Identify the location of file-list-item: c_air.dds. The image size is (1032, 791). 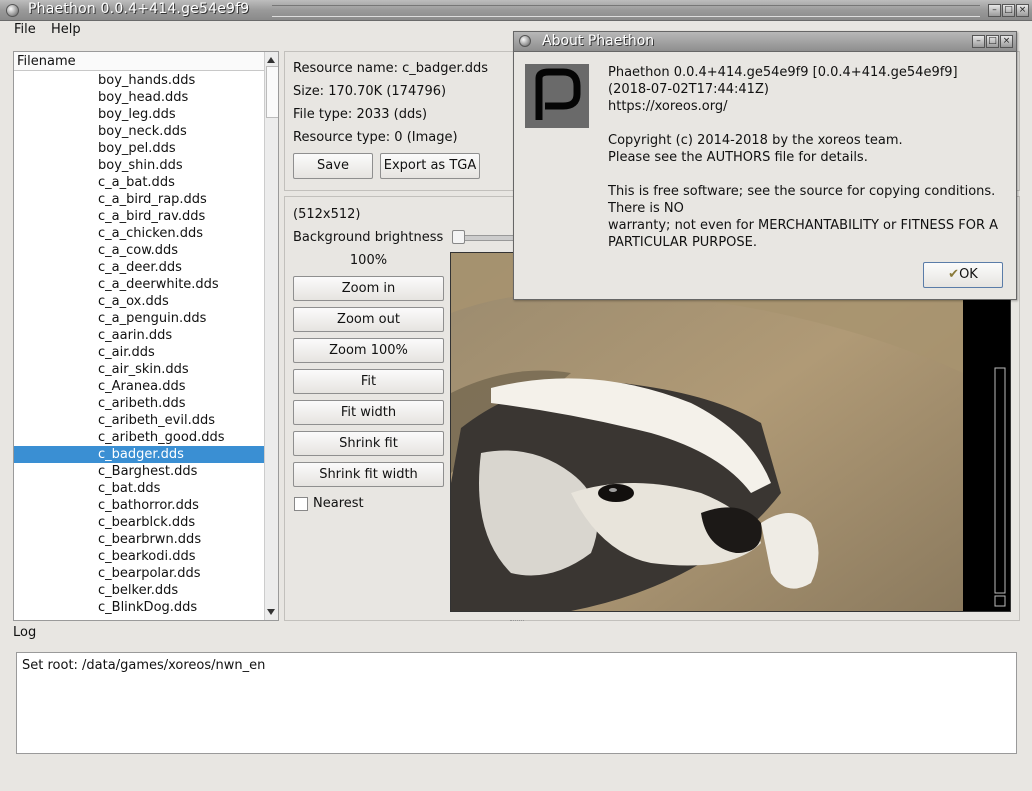
(139, 352).